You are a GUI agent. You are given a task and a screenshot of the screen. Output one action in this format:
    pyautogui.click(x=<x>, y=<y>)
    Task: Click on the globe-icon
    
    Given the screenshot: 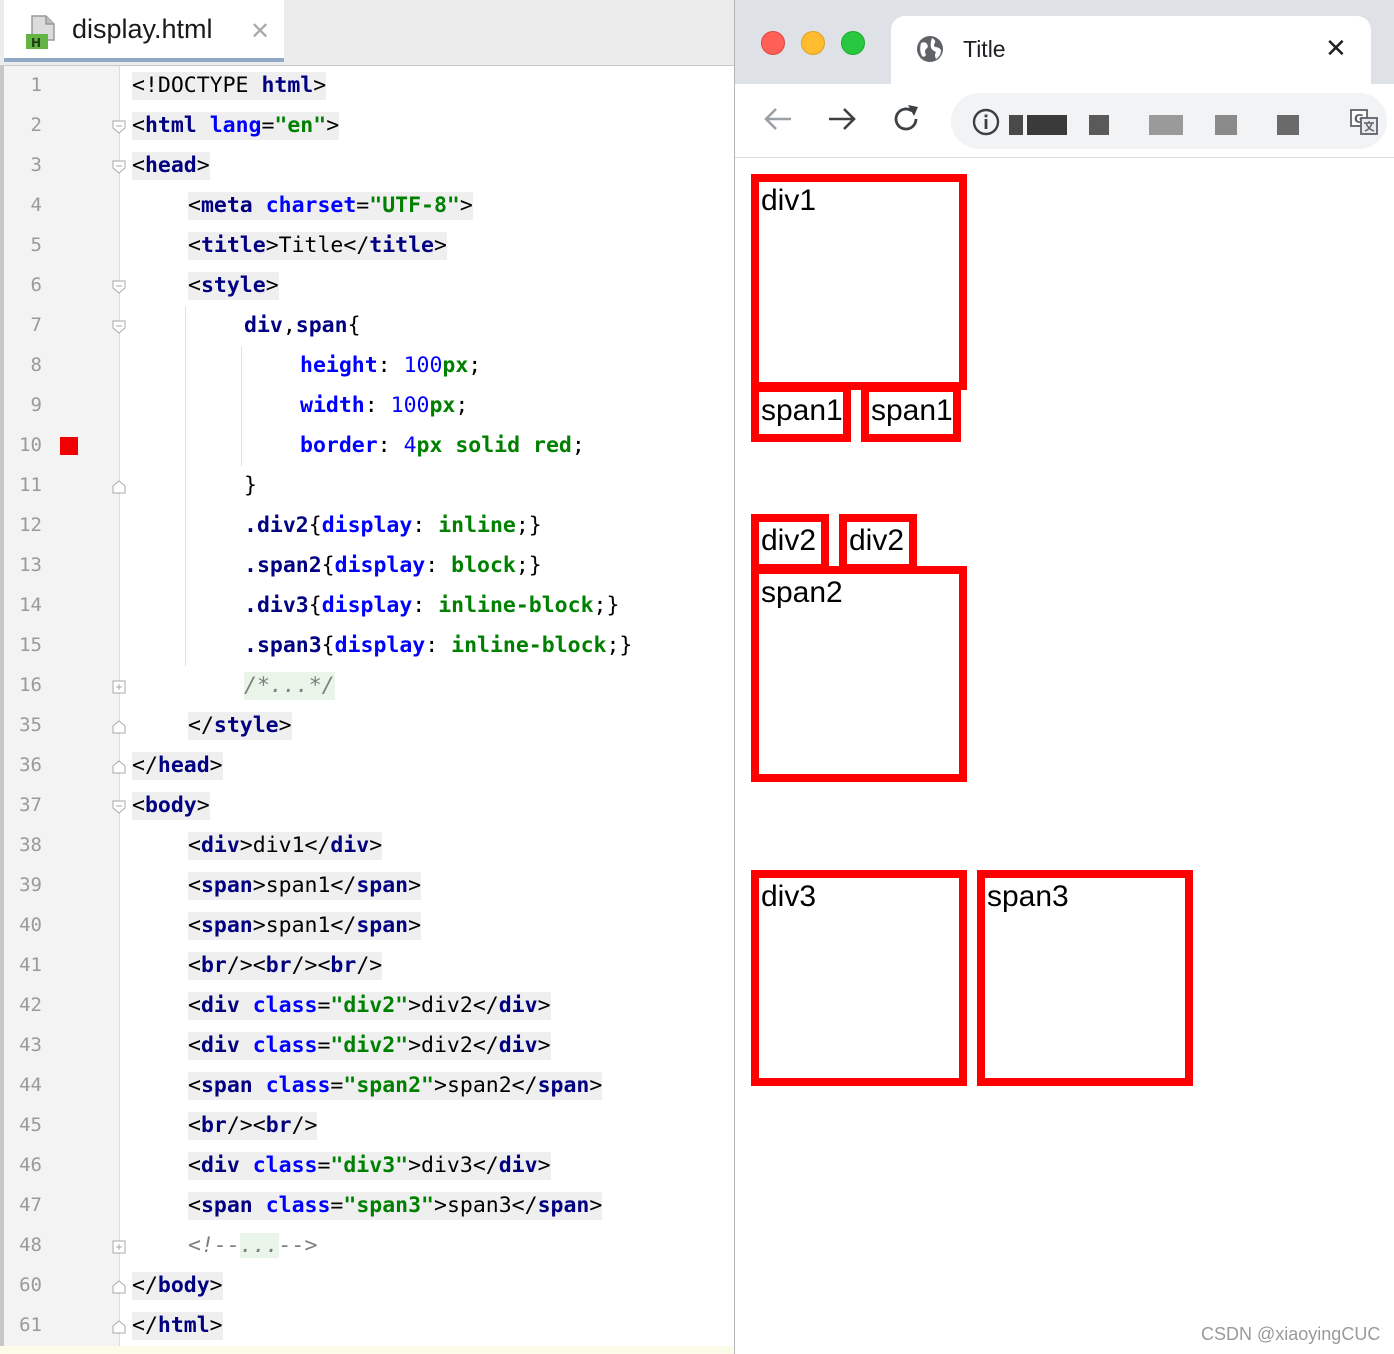 What is the action you would take?
    pyautogui.click(x=930, y=49)
    